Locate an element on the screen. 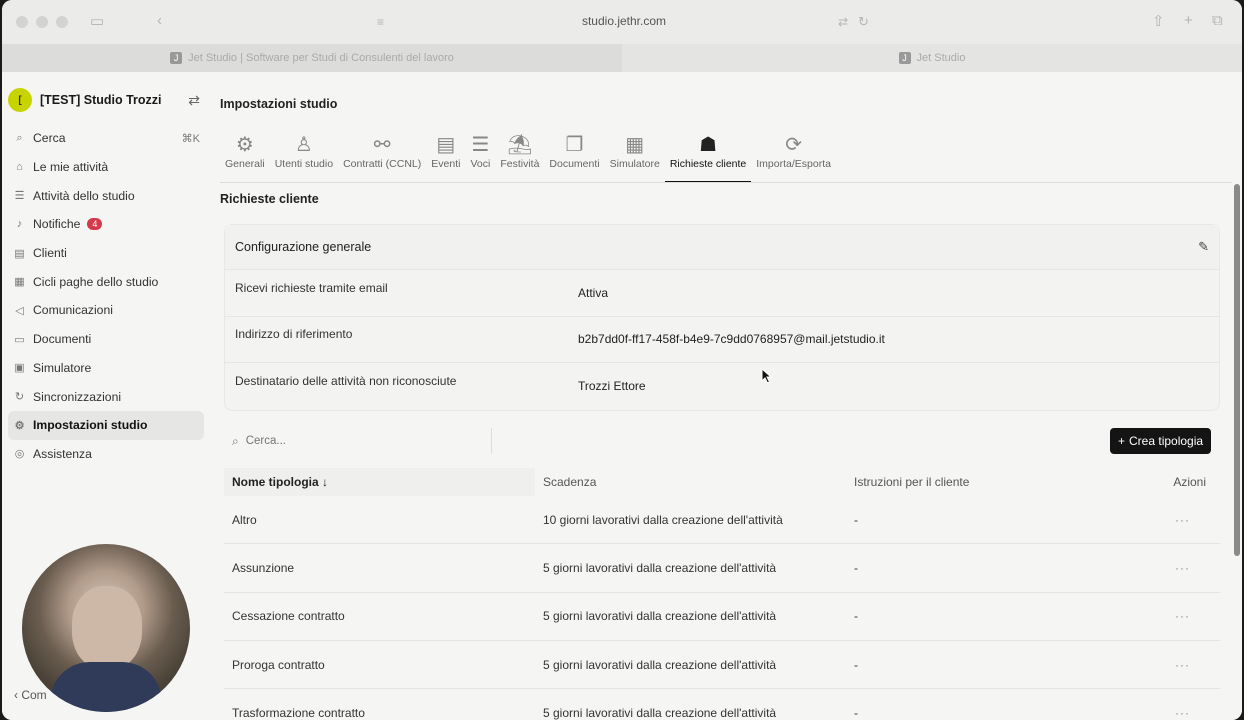  people-icon: ☗ is located at coordinates (708, 145).